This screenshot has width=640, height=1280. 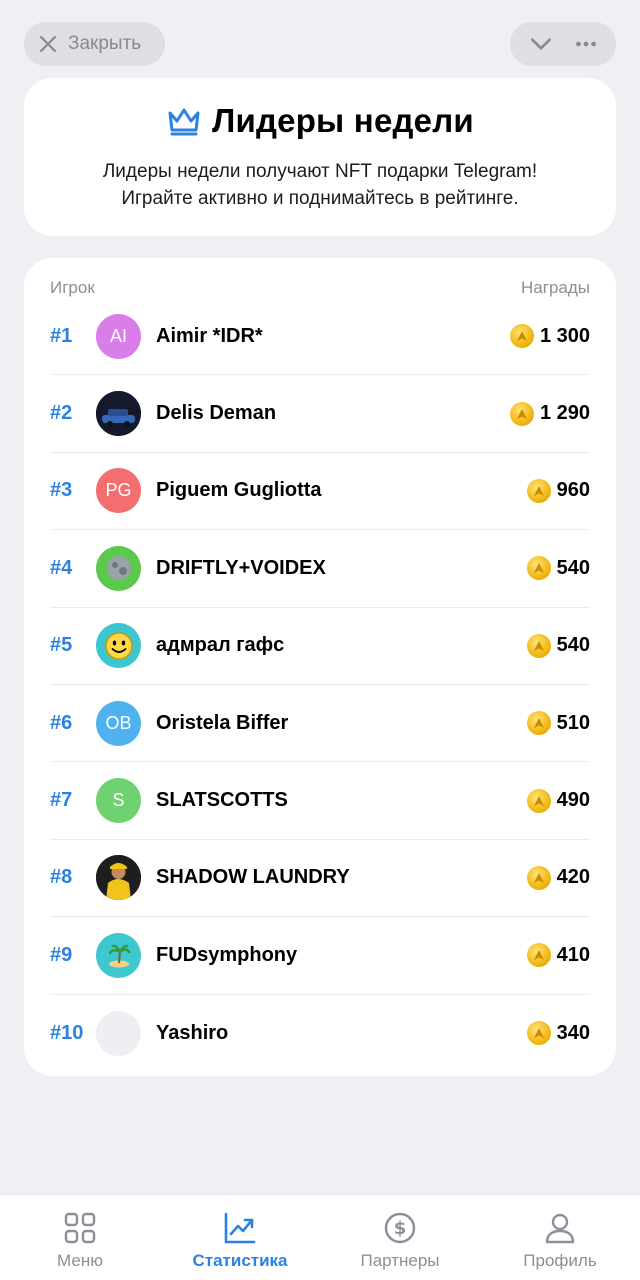 What do you see at coordinates (118, 801) in the screenshot?
I see `player-avatar: S` at bounding box center [118, 801].